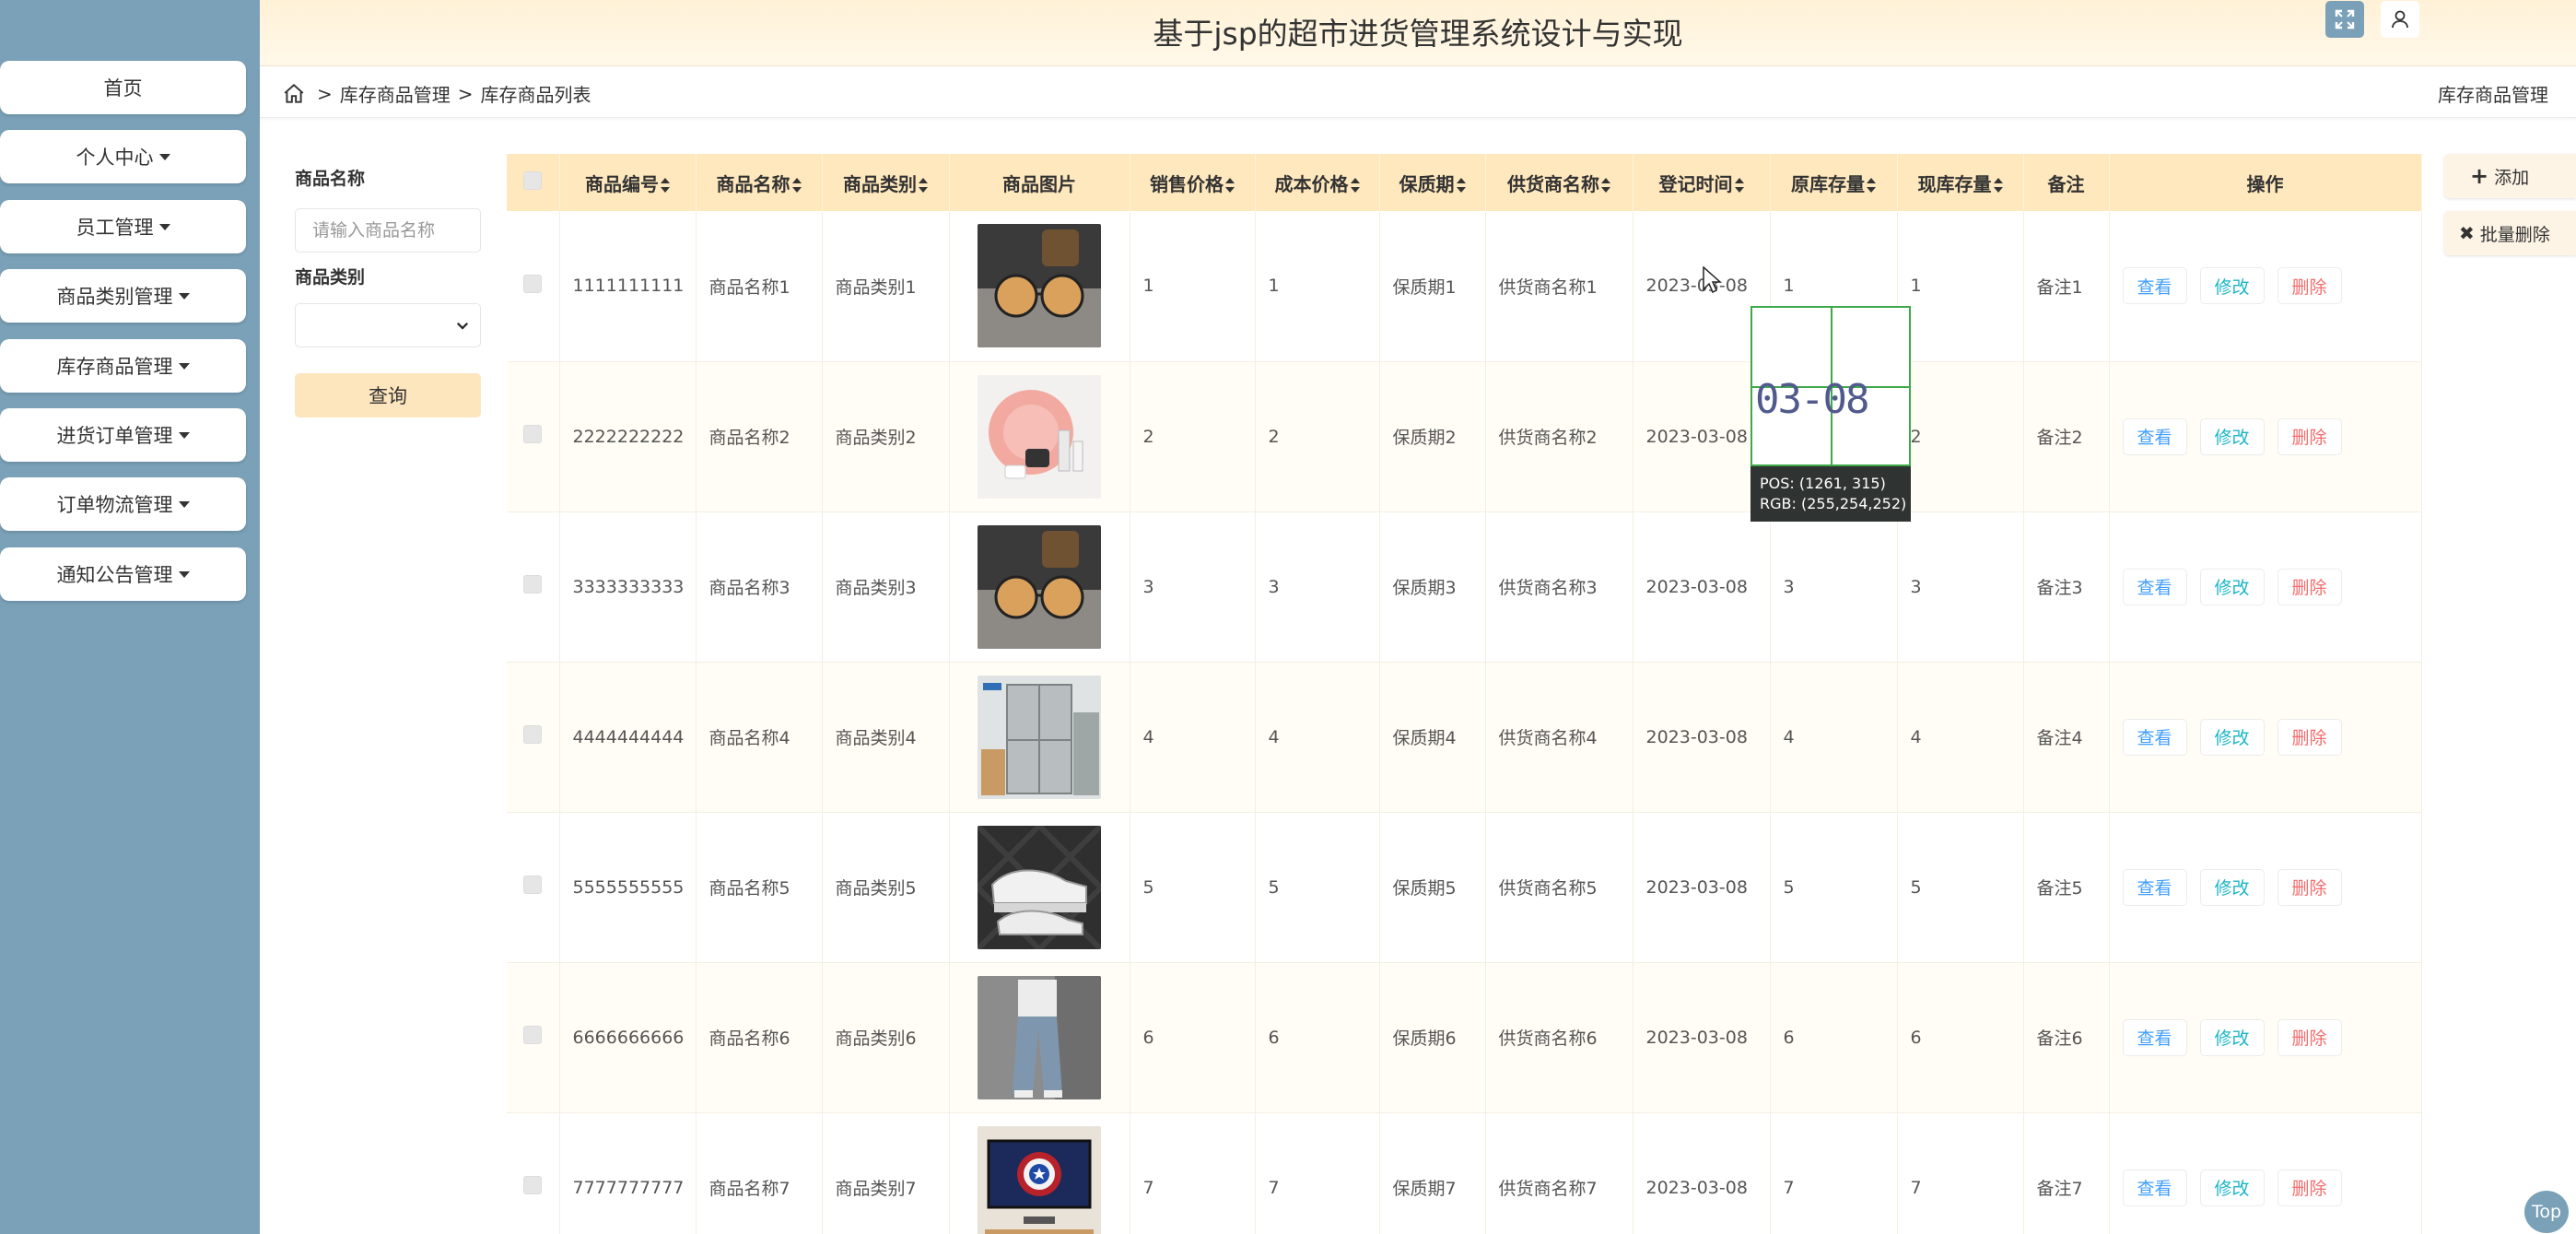  What do you see at coordinates (388, 230) in the screenshot?
I see `product-name-input` at bounding box center [388, 230].